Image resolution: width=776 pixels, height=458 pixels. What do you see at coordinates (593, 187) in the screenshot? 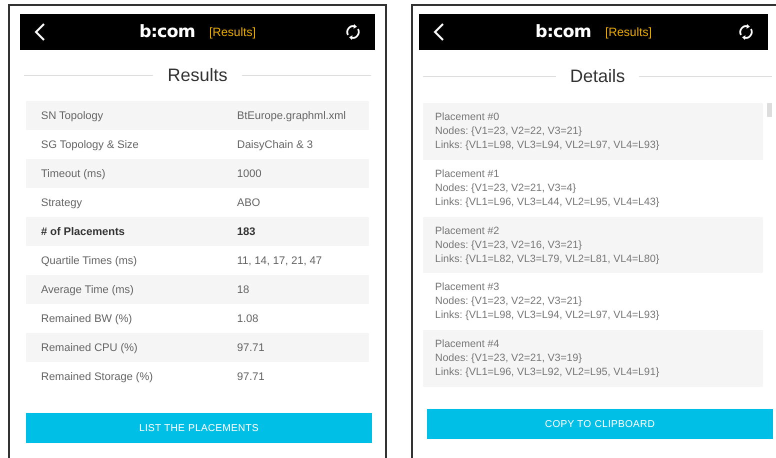
I see `placement-nodes: Nodes: {V1=23, V2=21, V3=4}` at bounding box center [593, 187].